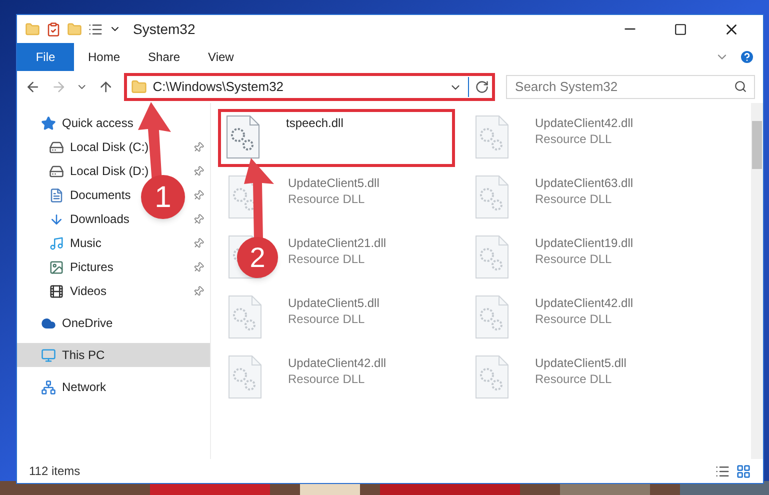 The image size is (769, 495). I want to click on file-item: tspeech.dll, so click(336, 138).